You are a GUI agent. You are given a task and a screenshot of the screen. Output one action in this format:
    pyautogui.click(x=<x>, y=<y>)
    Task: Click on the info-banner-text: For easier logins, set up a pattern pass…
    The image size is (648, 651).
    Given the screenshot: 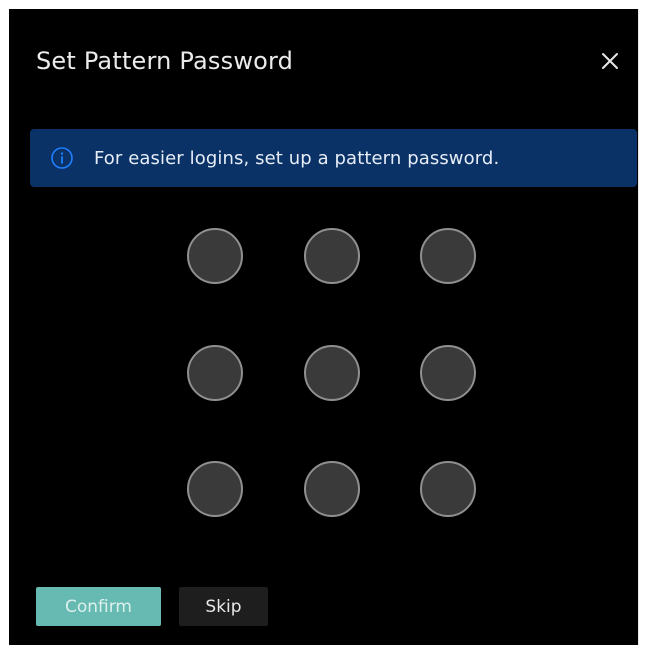 What is the action you would take?
    pyautogui.click(x=297, y=158)
    